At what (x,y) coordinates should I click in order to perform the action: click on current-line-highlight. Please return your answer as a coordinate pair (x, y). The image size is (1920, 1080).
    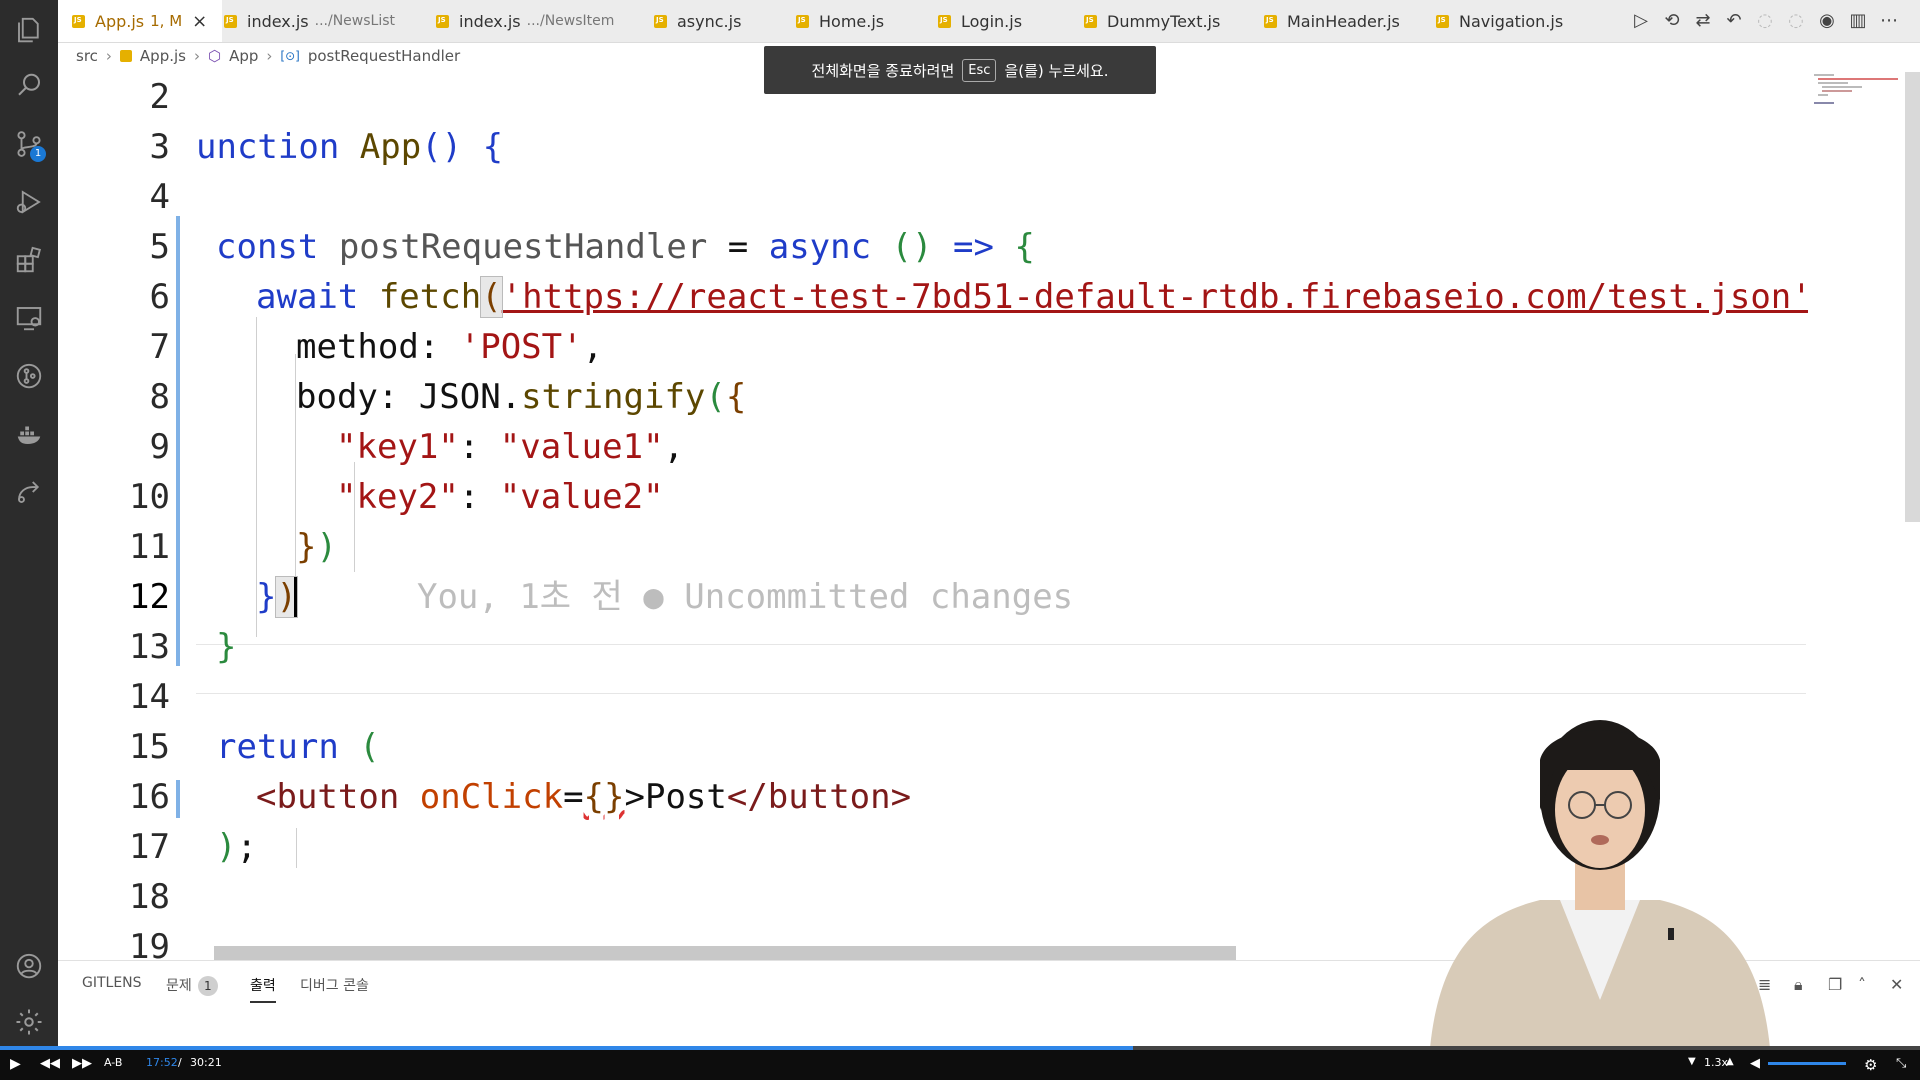
    Looking at the image, I should click on (1001, 669).